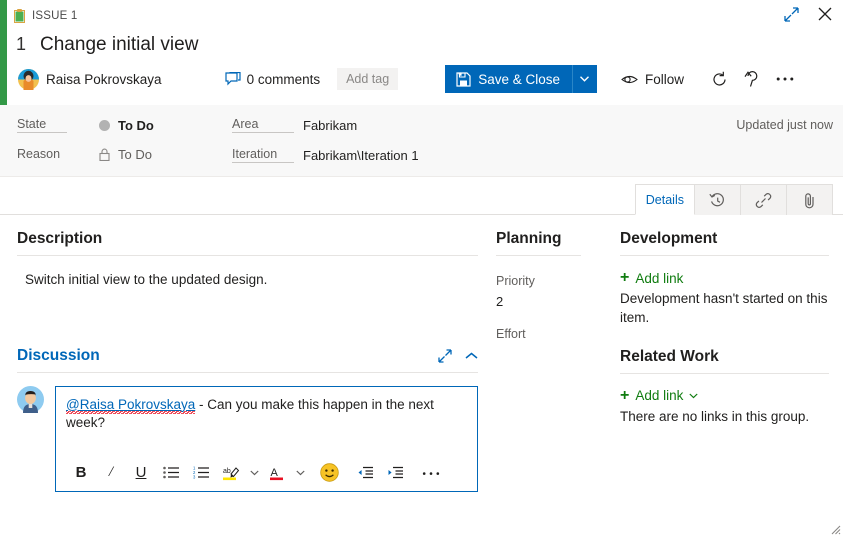 Image resolution: width=843 pixels, height=537 pixels. Describe the element at coordinates (263, 155) in the screenshot. I see `field-iteration-label: Iteration` at that location.